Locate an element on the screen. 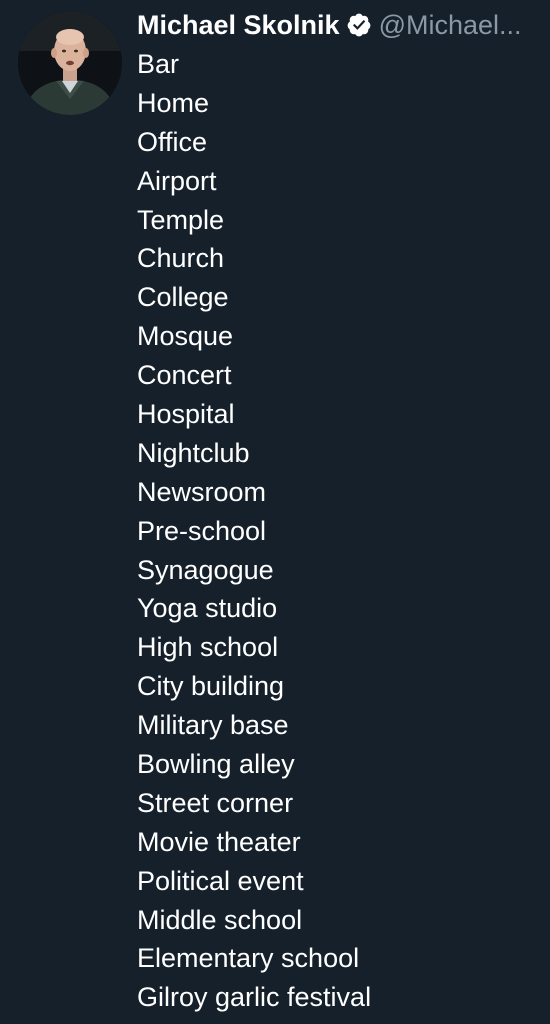 This screenshot has height=1024, width=550. profile-photo-icon is located at coordinates (70, 63).